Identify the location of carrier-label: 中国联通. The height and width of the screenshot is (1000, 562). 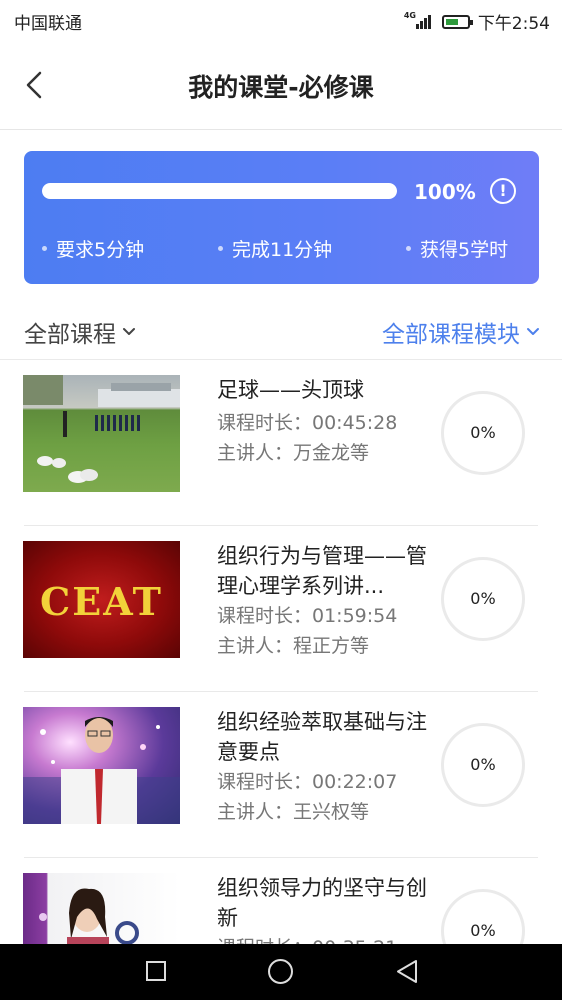
(48, 24).